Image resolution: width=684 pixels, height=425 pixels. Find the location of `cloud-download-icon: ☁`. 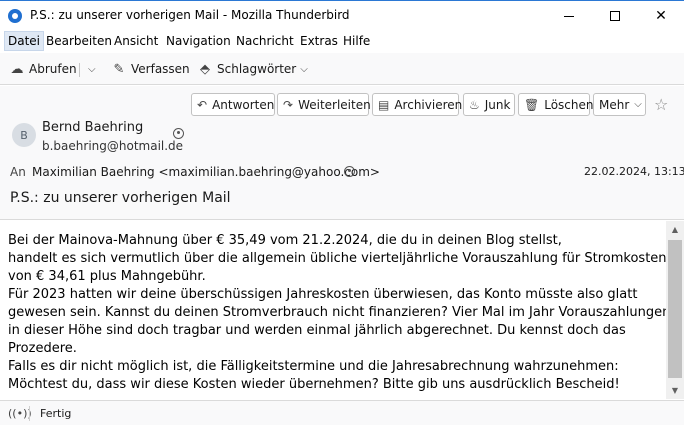

cloud-download-icon: ☁ is located at coordinates (17, 69).